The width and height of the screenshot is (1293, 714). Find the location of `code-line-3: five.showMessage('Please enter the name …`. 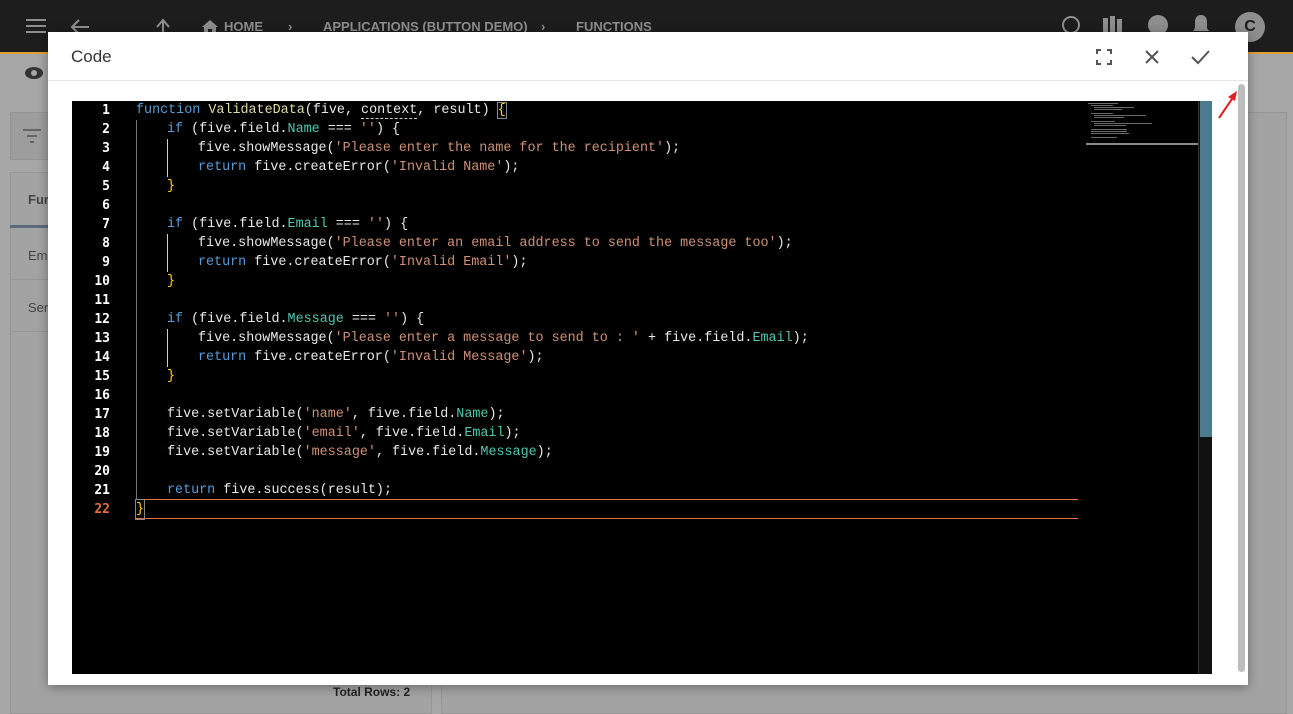

code-line-3: five.showMessage('Please enter the name … is located at coordinates (439, 148).